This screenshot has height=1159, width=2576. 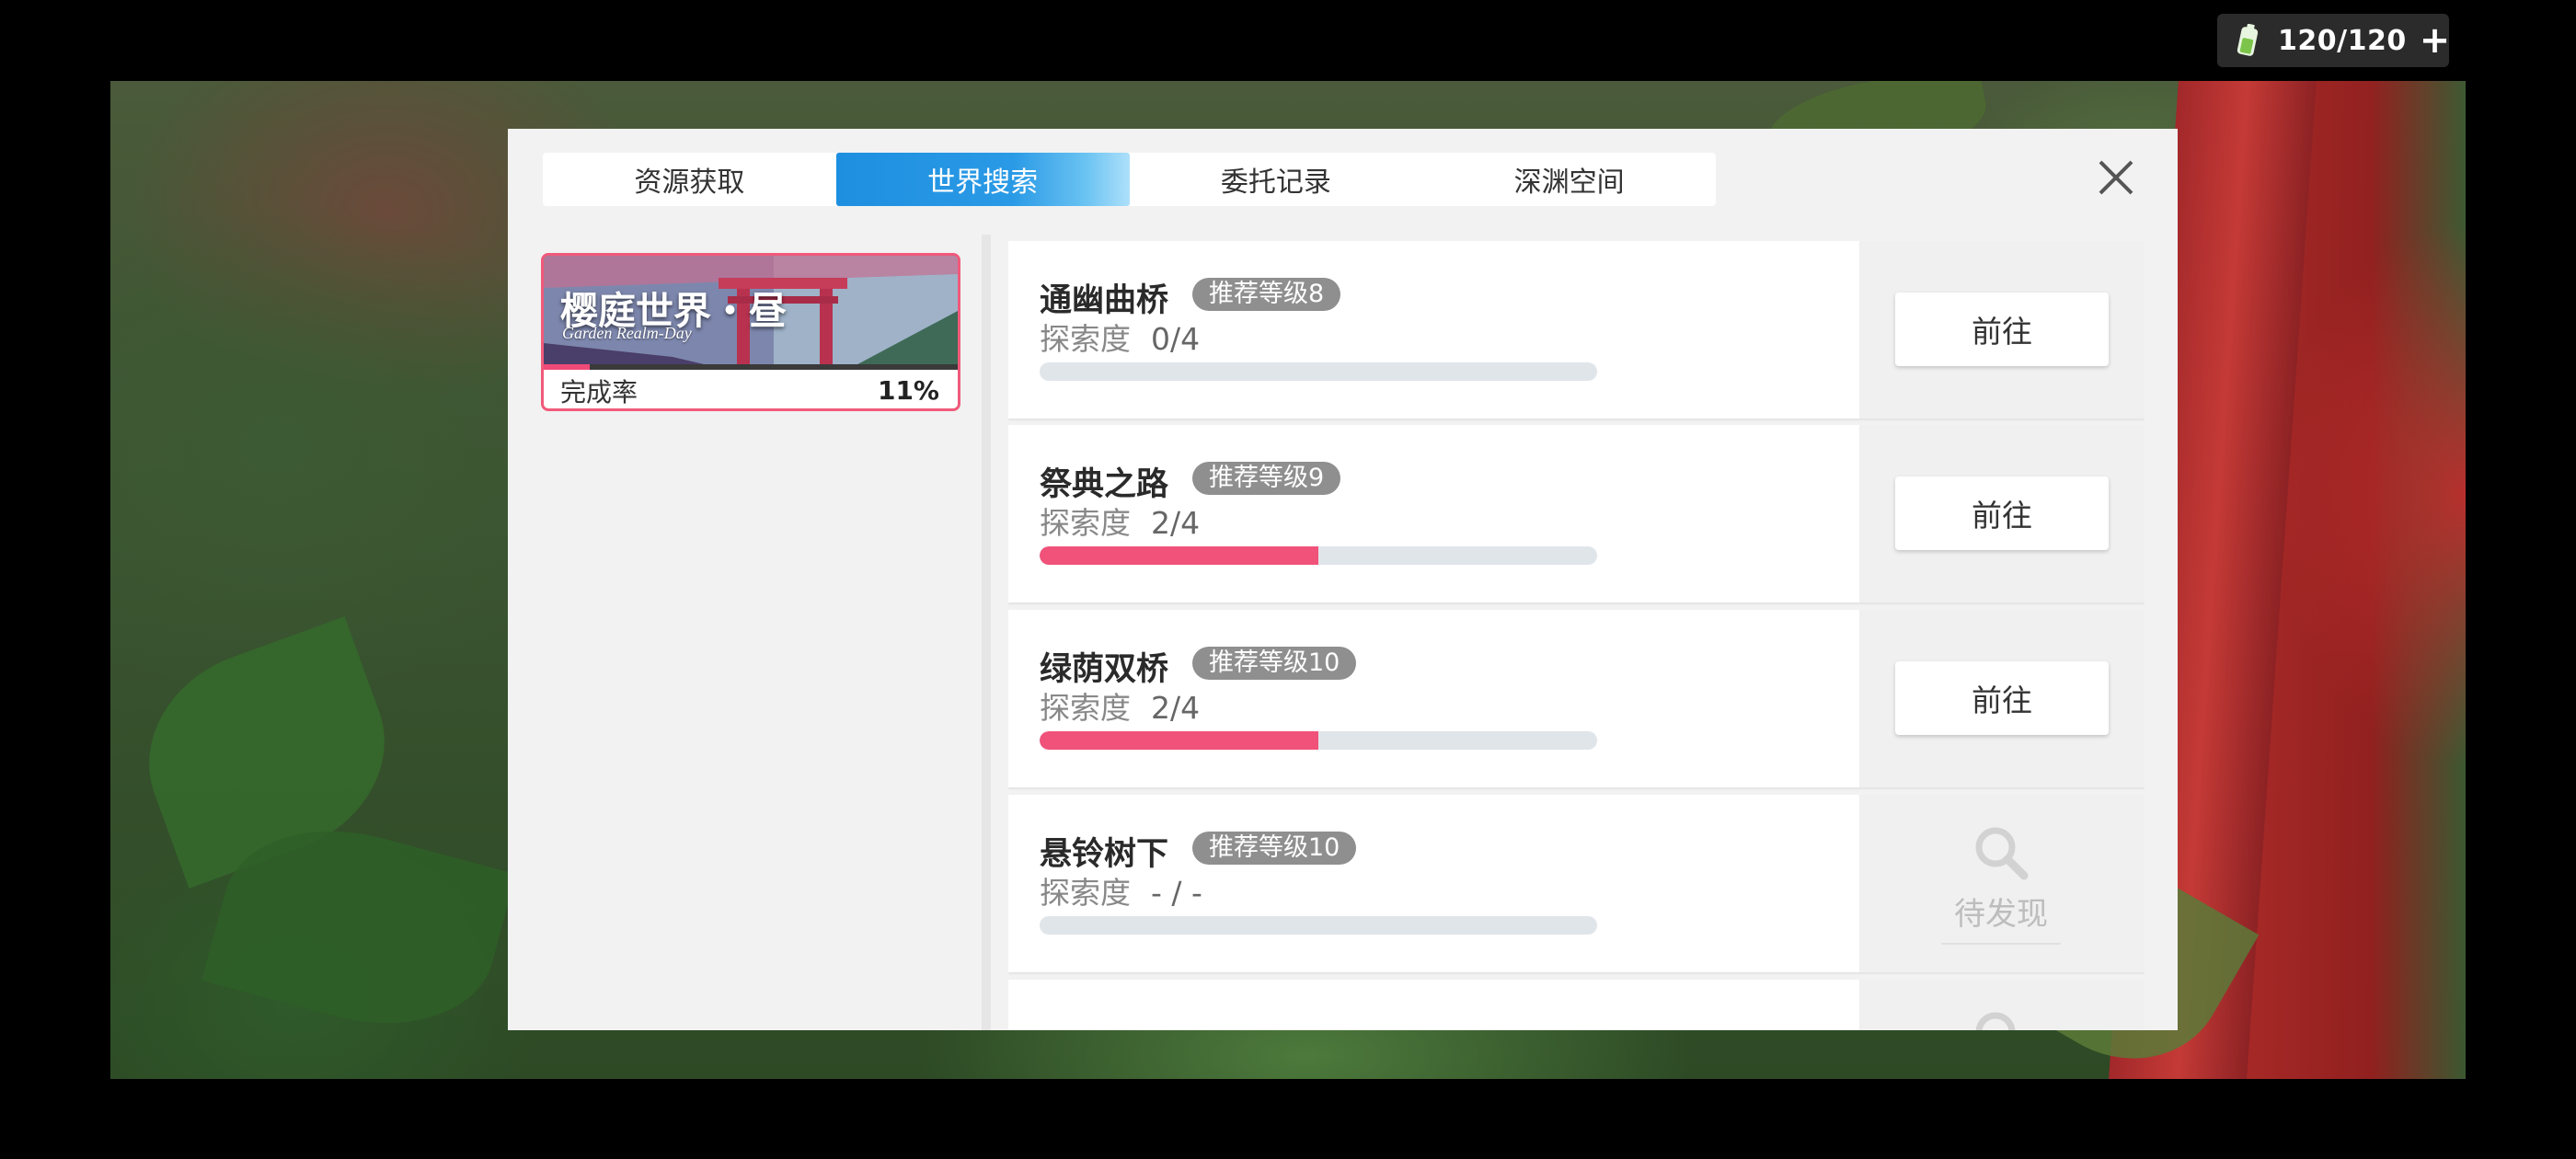 What do you see at coordinates (2116, 177) in the screenshot?
I see `close-icon` at bounding box center [2116, 177].